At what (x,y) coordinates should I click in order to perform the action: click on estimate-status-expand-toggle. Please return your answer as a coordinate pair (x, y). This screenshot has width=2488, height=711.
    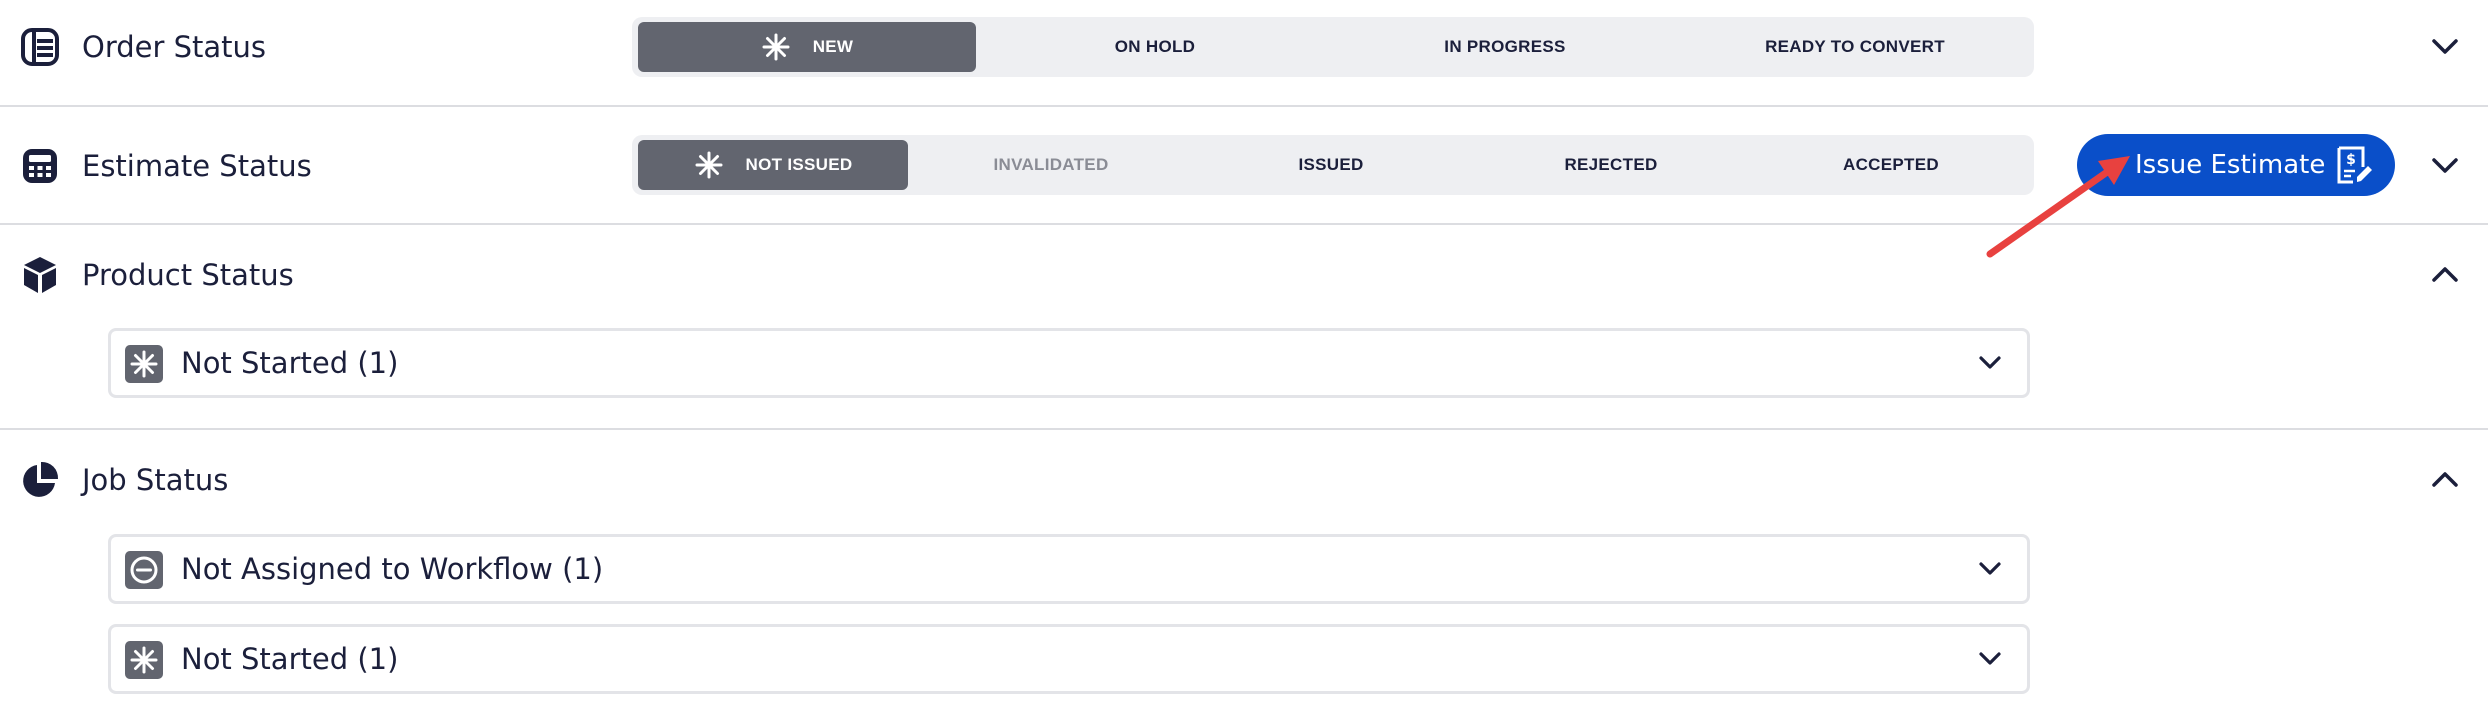
    Looking at the image, I should click on (2445, 166).